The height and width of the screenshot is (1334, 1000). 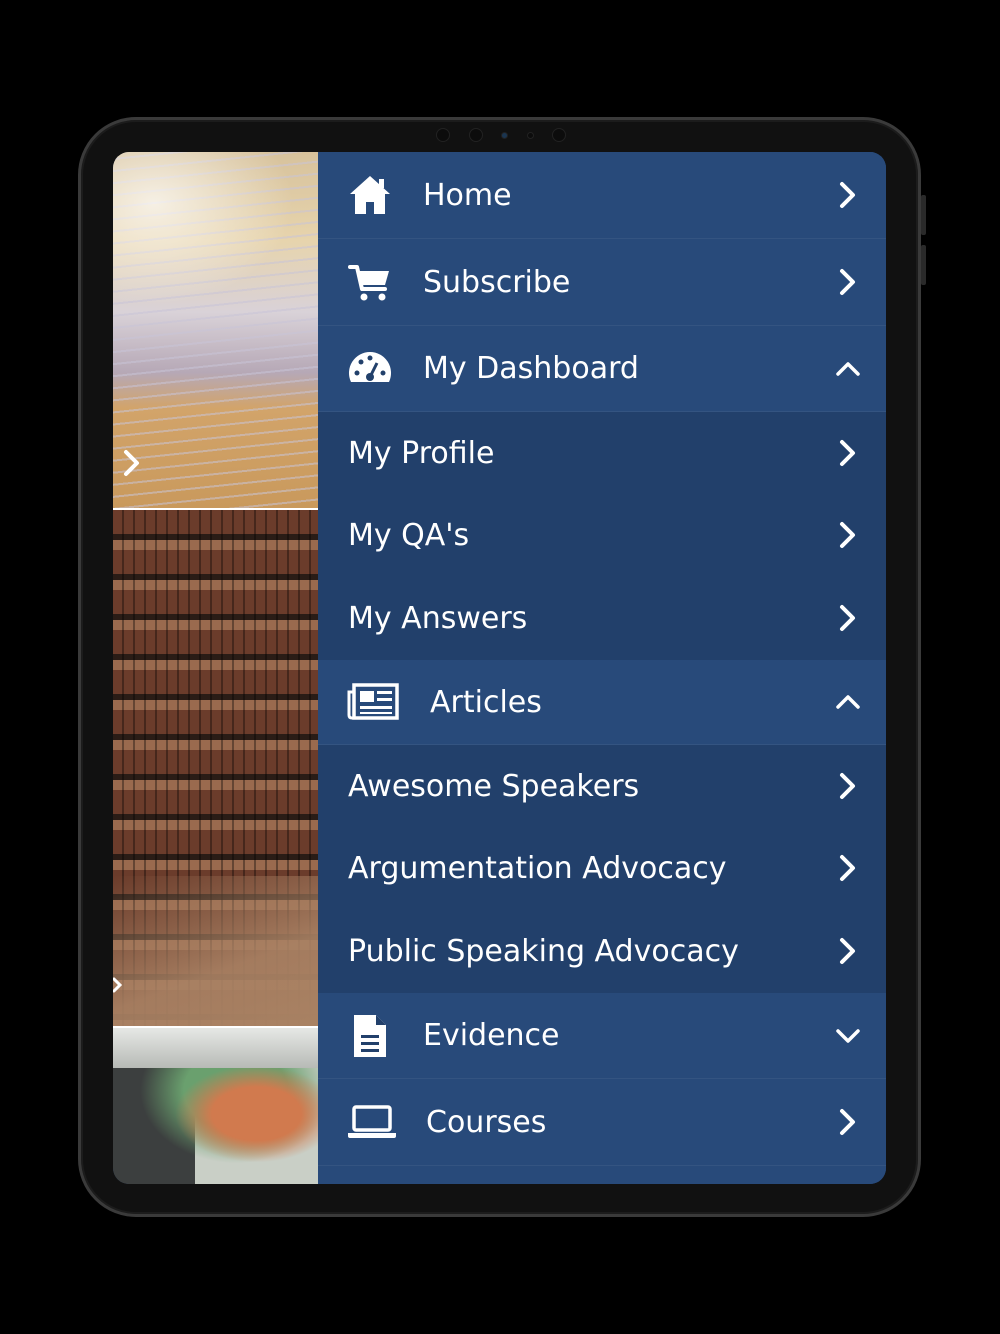 What do you see at coordinates (486, 702) in the screenshot?
I see `menu-label-articles: Articles` at bounding box center [486, 702].